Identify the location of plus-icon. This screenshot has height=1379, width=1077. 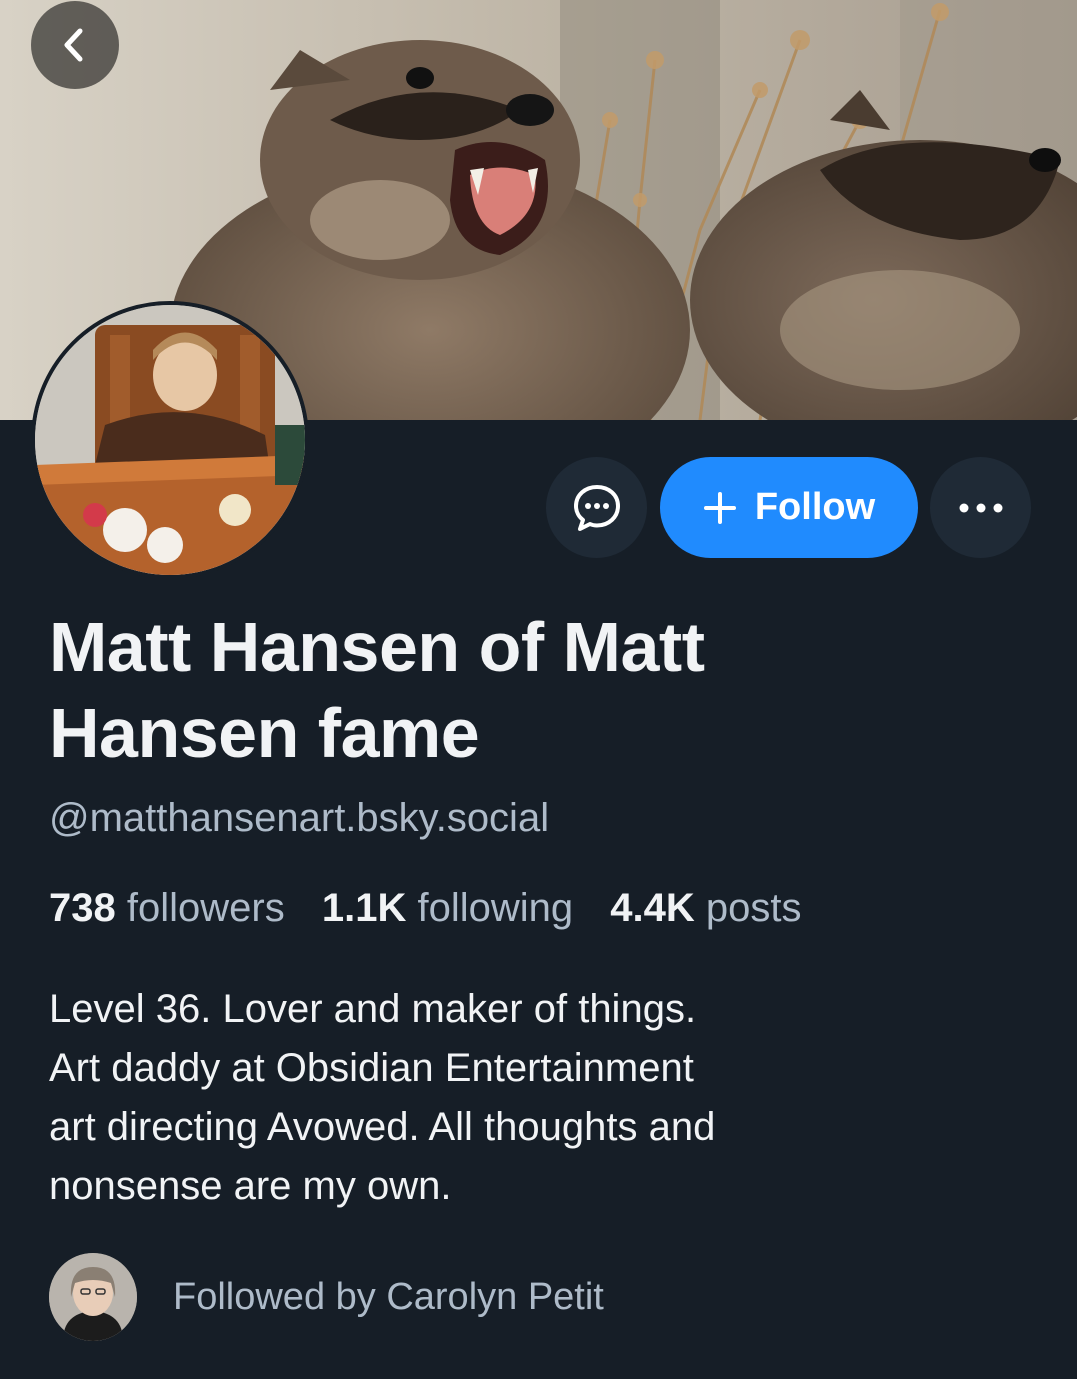
(719, 507).